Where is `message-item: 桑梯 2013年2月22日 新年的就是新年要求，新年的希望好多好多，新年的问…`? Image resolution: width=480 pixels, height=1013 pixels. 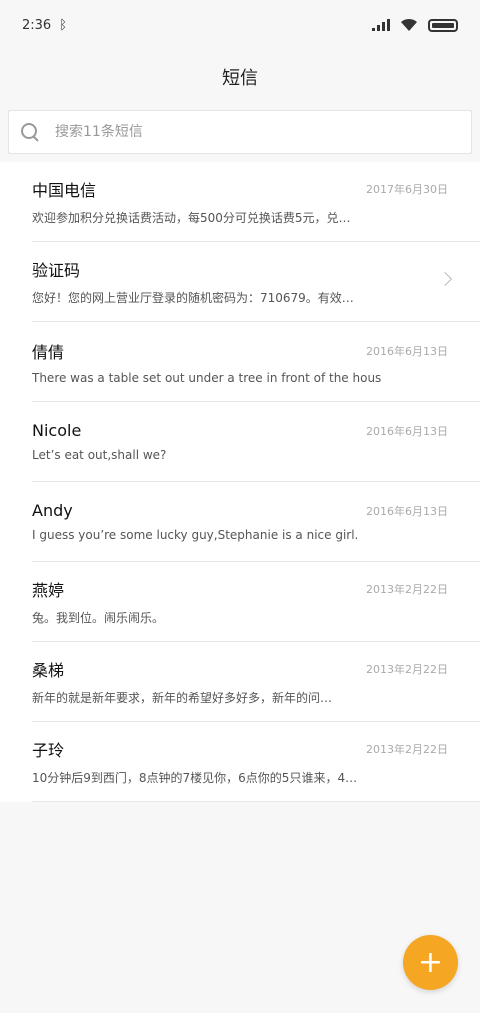
message-item: 桑梯 2013年2月22日 新年的就是新年要求，新年的希望好多好多，新年的问… is located at coordinates (256, 682).